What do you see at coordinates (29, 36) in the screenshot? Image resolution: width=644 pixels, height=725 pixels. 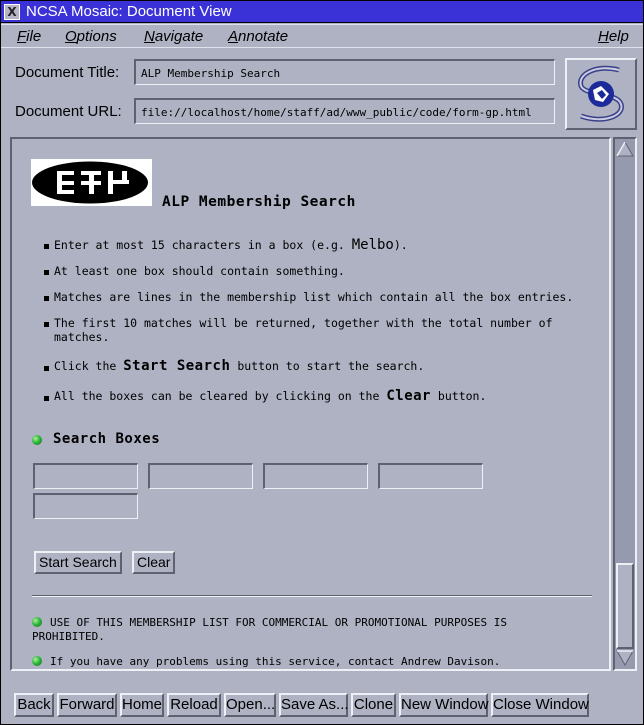 I see `menu-file: File` at bounding box center [29, 36].